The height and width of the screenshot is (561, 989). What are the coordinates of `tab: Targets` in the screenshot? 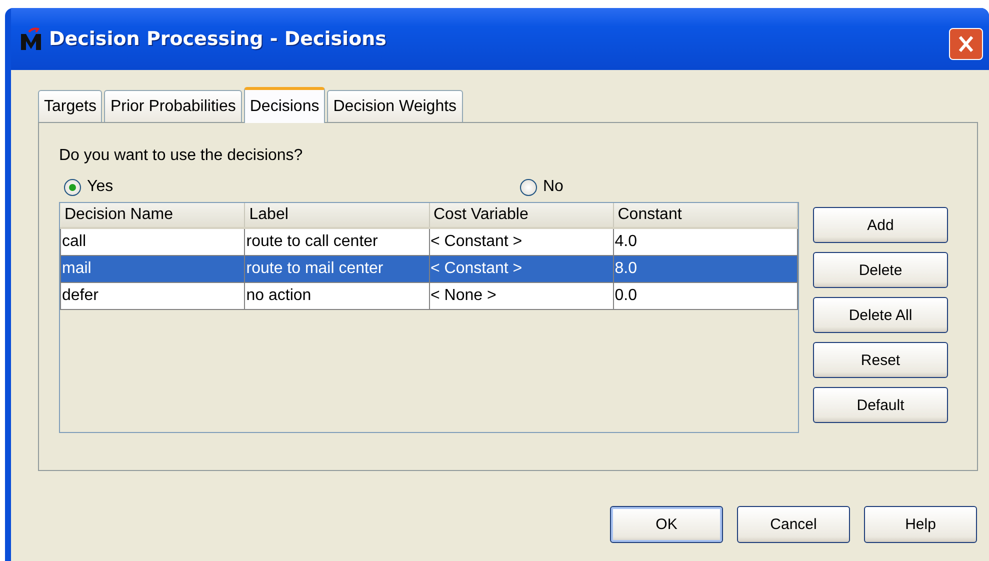 It's located at (70, 106).